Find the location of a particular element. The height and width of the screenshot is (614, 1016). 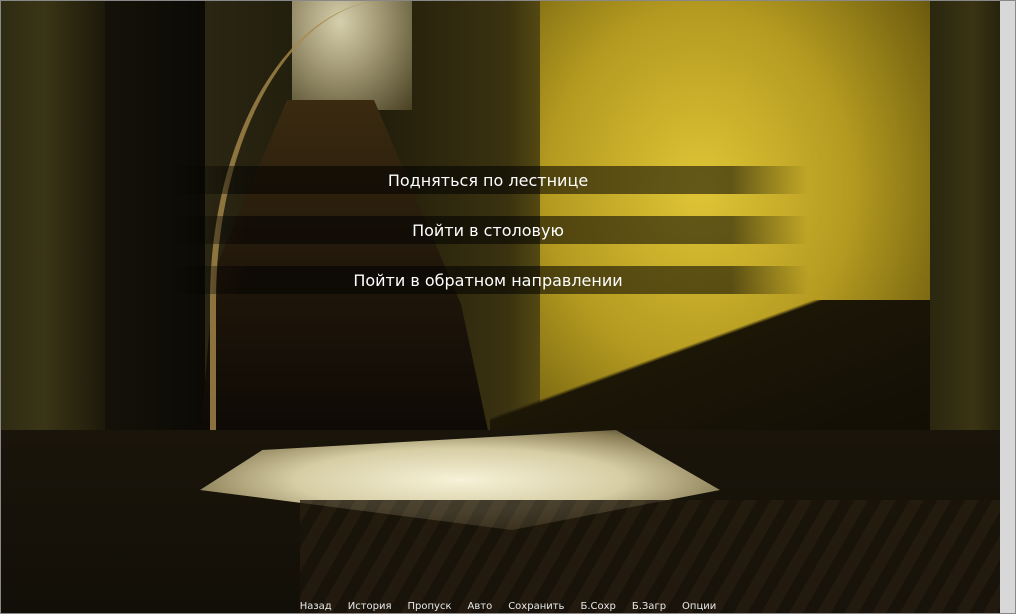

quick-menu-quick-load-button: Б.Загр is located at coordinates (649, 606).